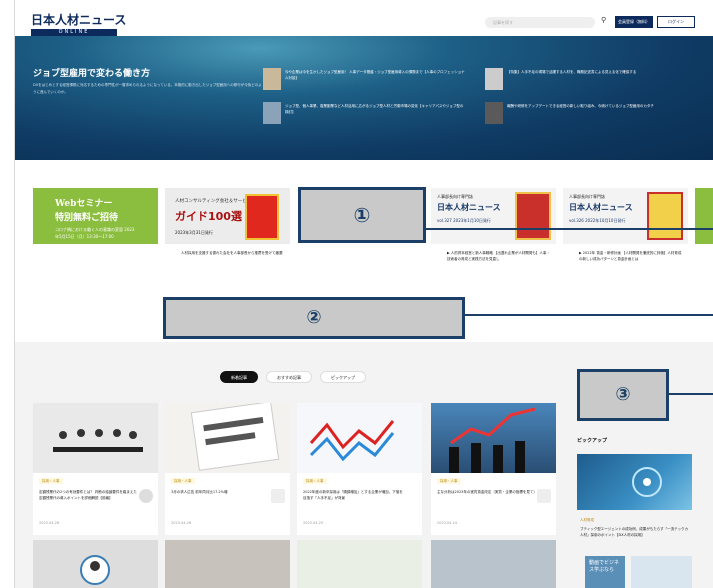 The image size is (713, 588). I want to click on article-date: 2023.04.25, so click(313, 523).